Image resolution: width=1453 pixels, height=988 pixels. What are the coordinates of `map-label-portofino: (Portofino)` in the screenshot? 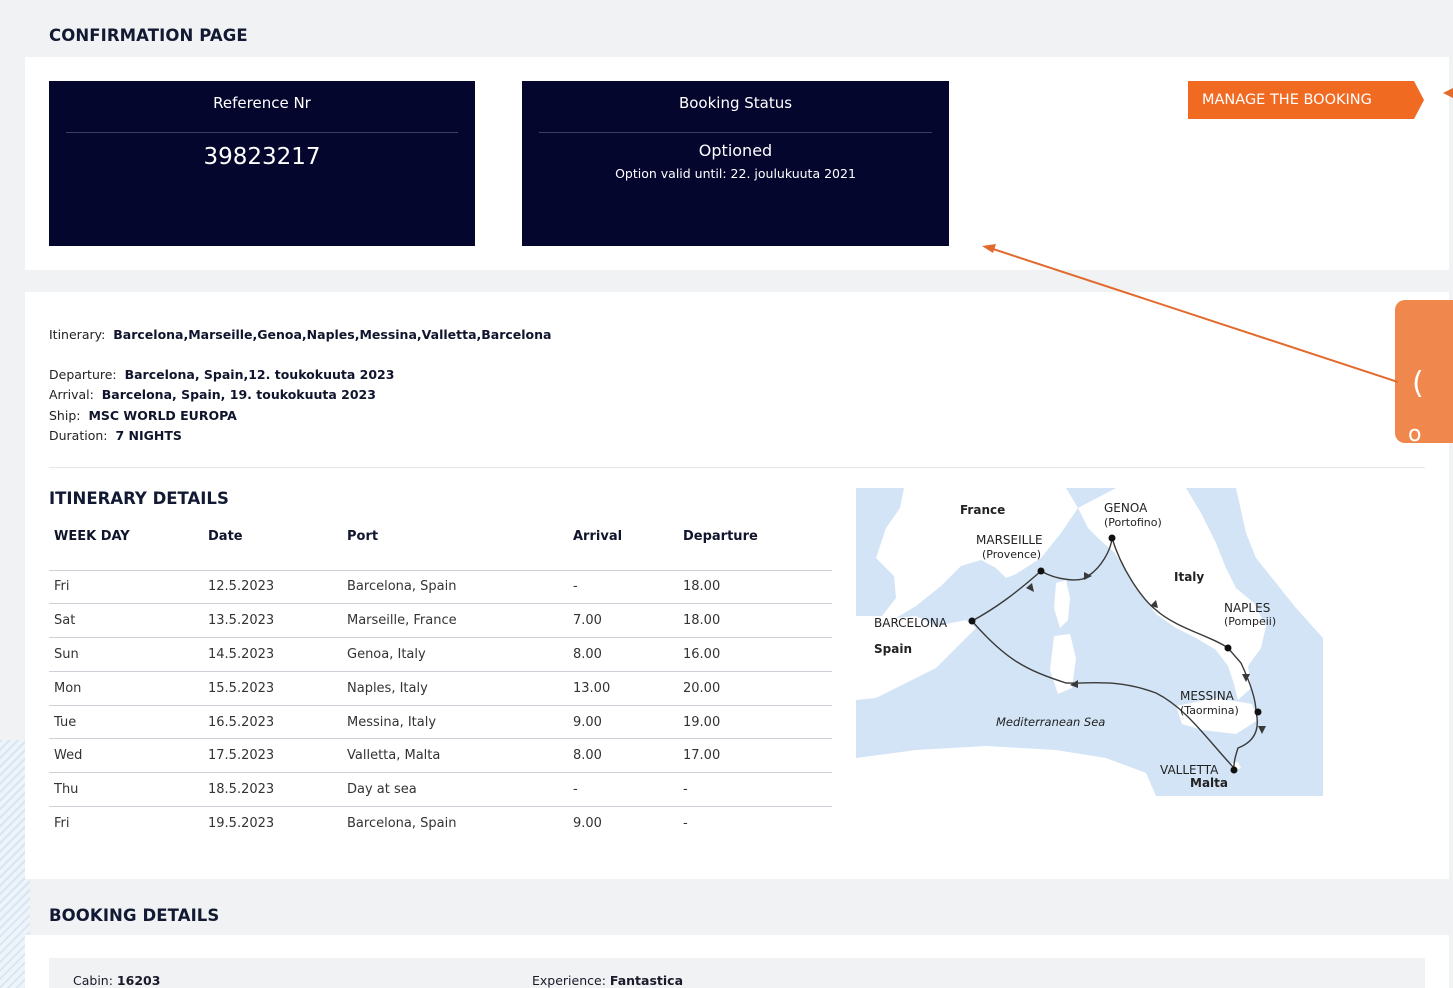 It's located at (1133, 522).